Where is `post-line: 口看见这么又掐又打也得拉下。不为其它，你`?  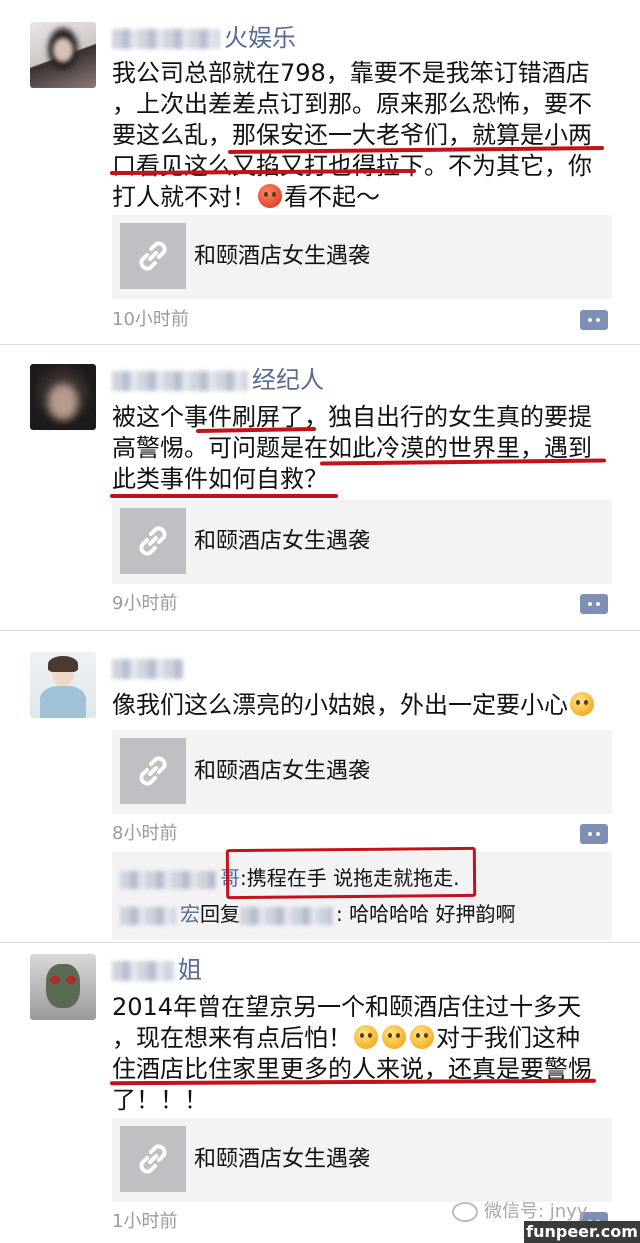
post-line: 口看见这么又掐又打也得拉下。不为其它，你 is located at coordinates (352, 166).